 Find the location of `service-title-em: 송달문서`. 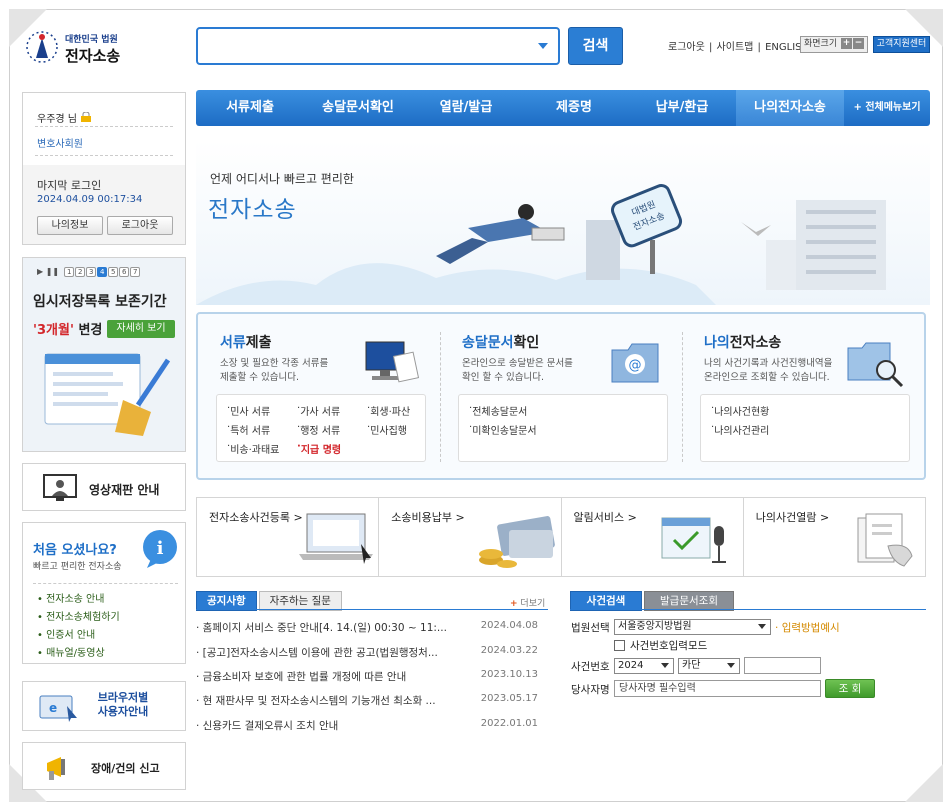

service-title-em: 송달문서 is located at coordinates (488, 343).